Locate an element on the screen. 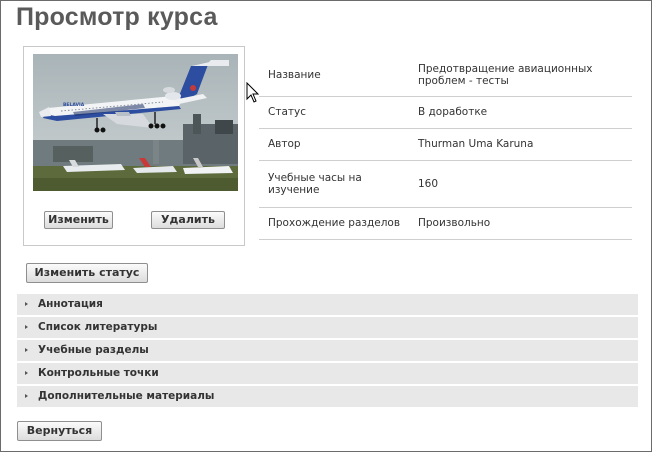  section-bibliography: Список литературы is located at coordinates (327, 327).